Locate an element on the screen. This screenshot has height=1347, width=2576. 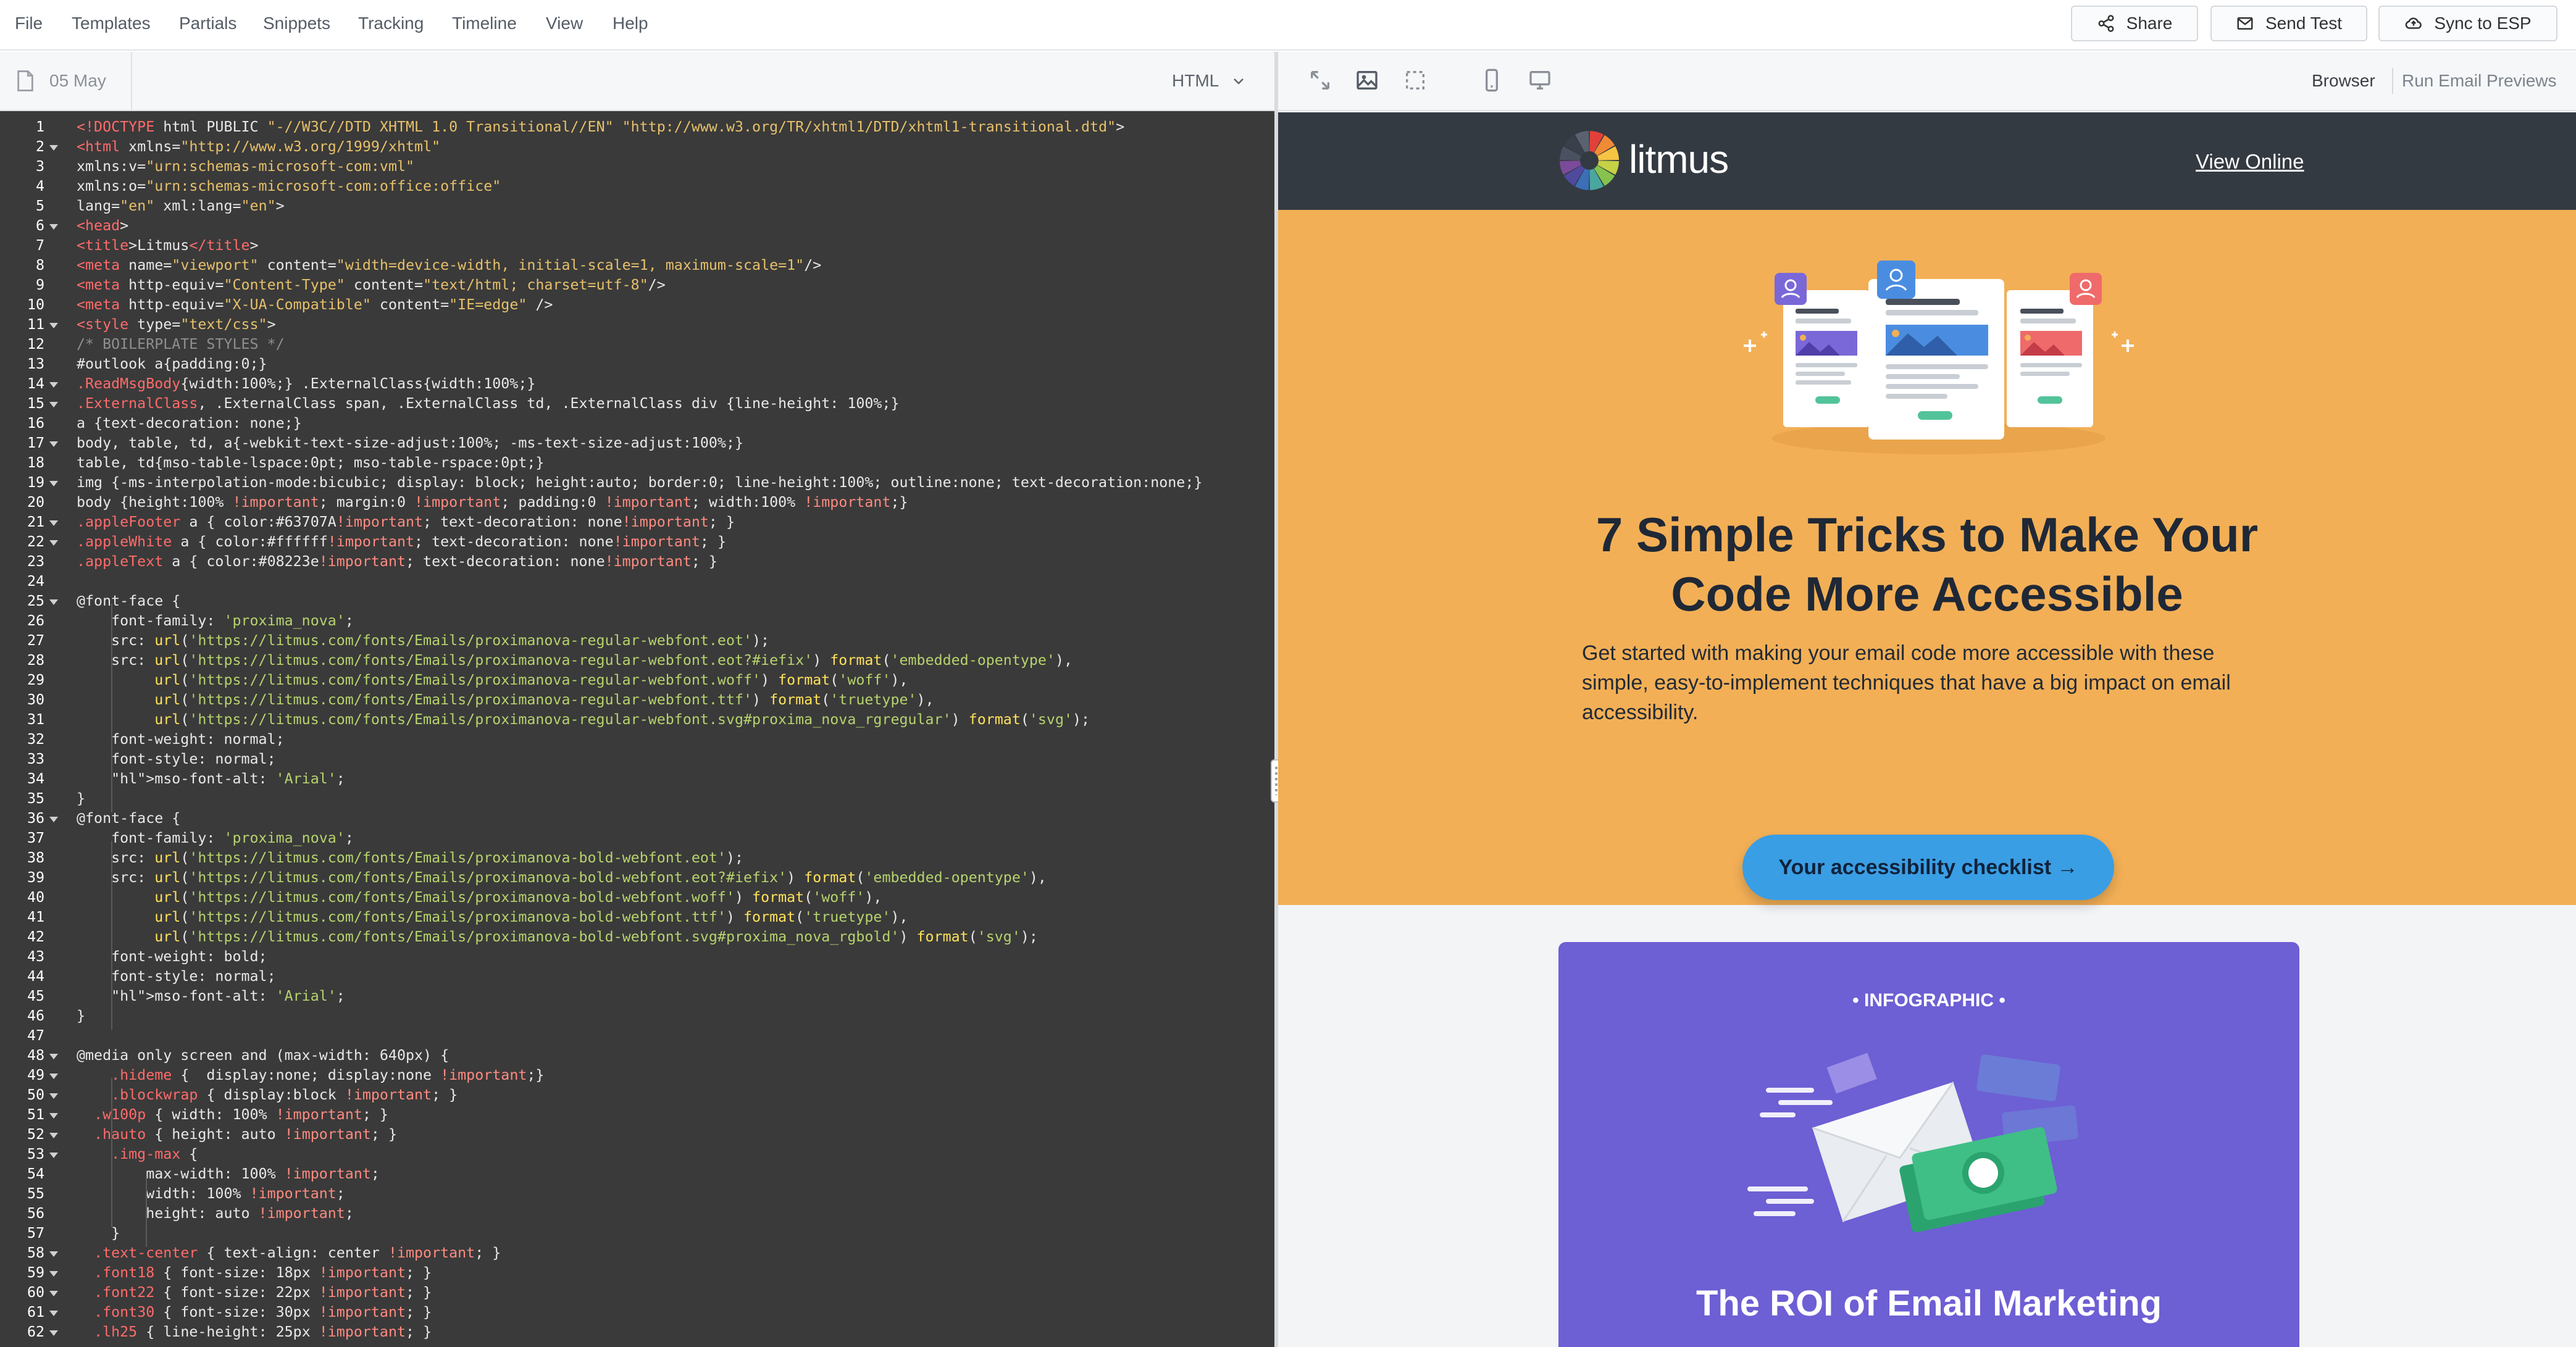
line-number: 35 is located at coordinates (35, 798).